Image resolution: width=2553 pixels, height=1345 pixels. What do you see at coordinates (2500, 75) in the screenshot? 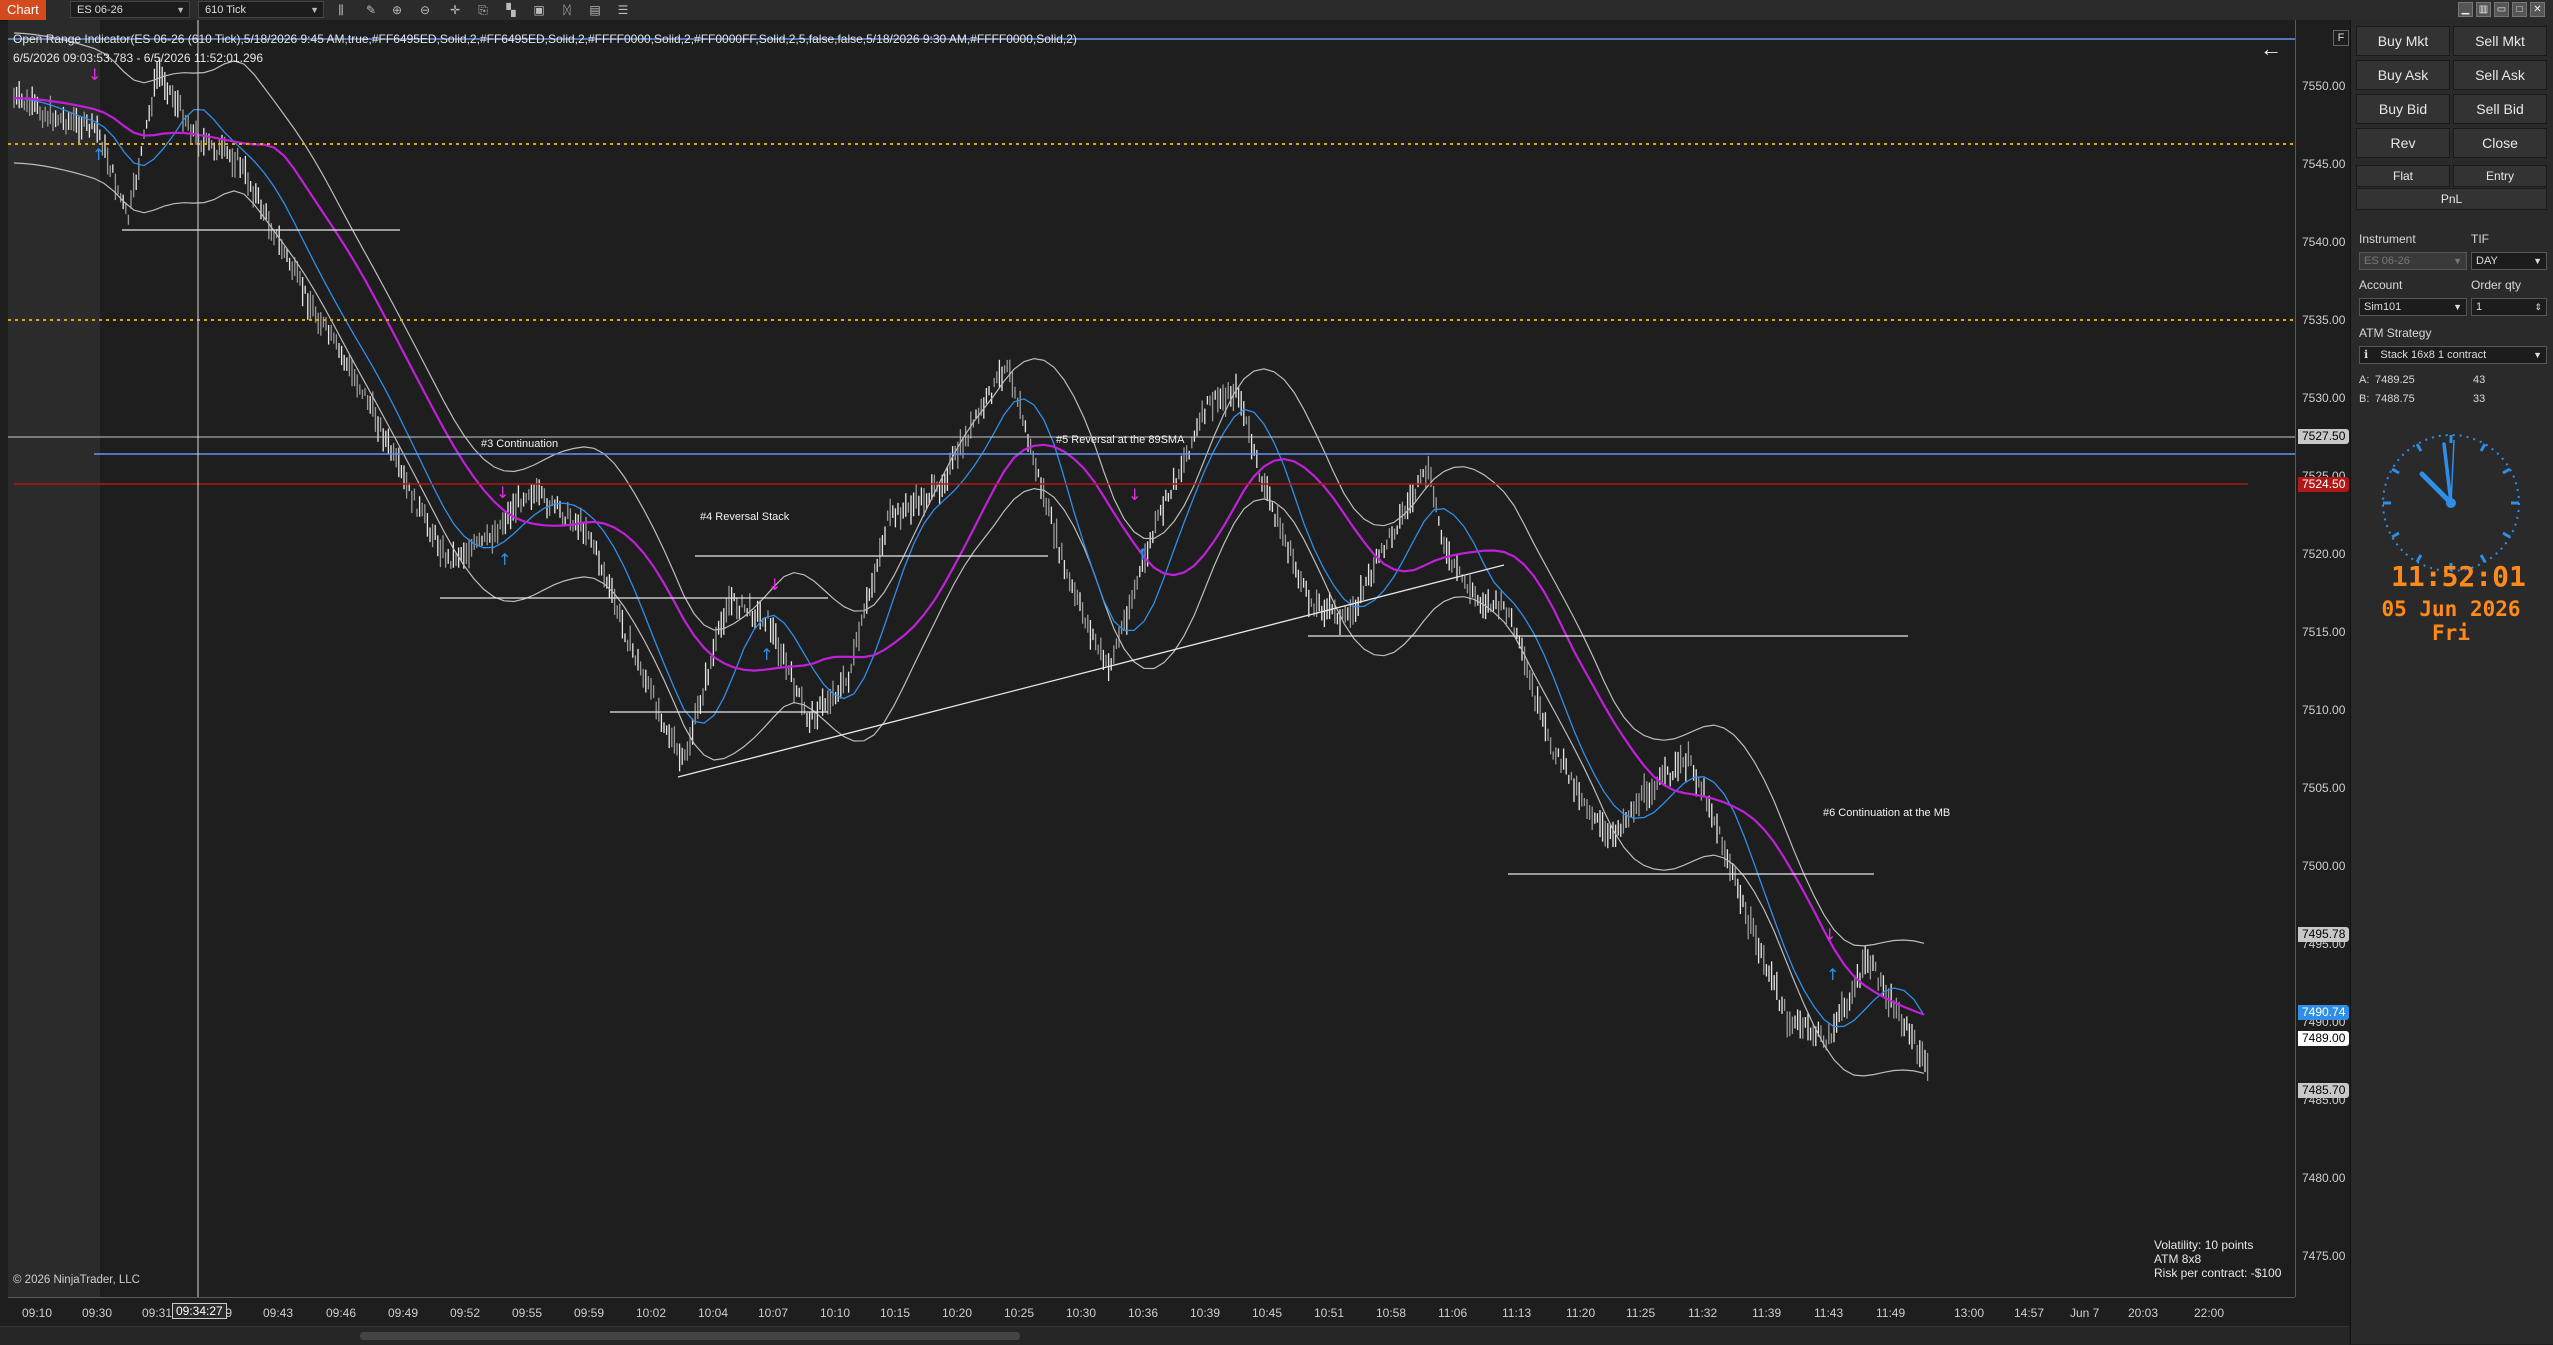
I see `sell-ask-button: Sell Ask` at bounding box center [2500, 75].